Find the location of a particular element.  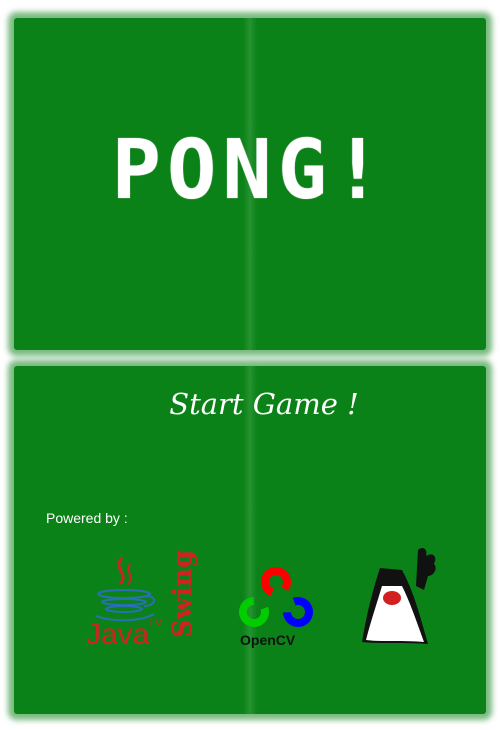

opencv-text: OpenCV is located at coordinates (268, 640).